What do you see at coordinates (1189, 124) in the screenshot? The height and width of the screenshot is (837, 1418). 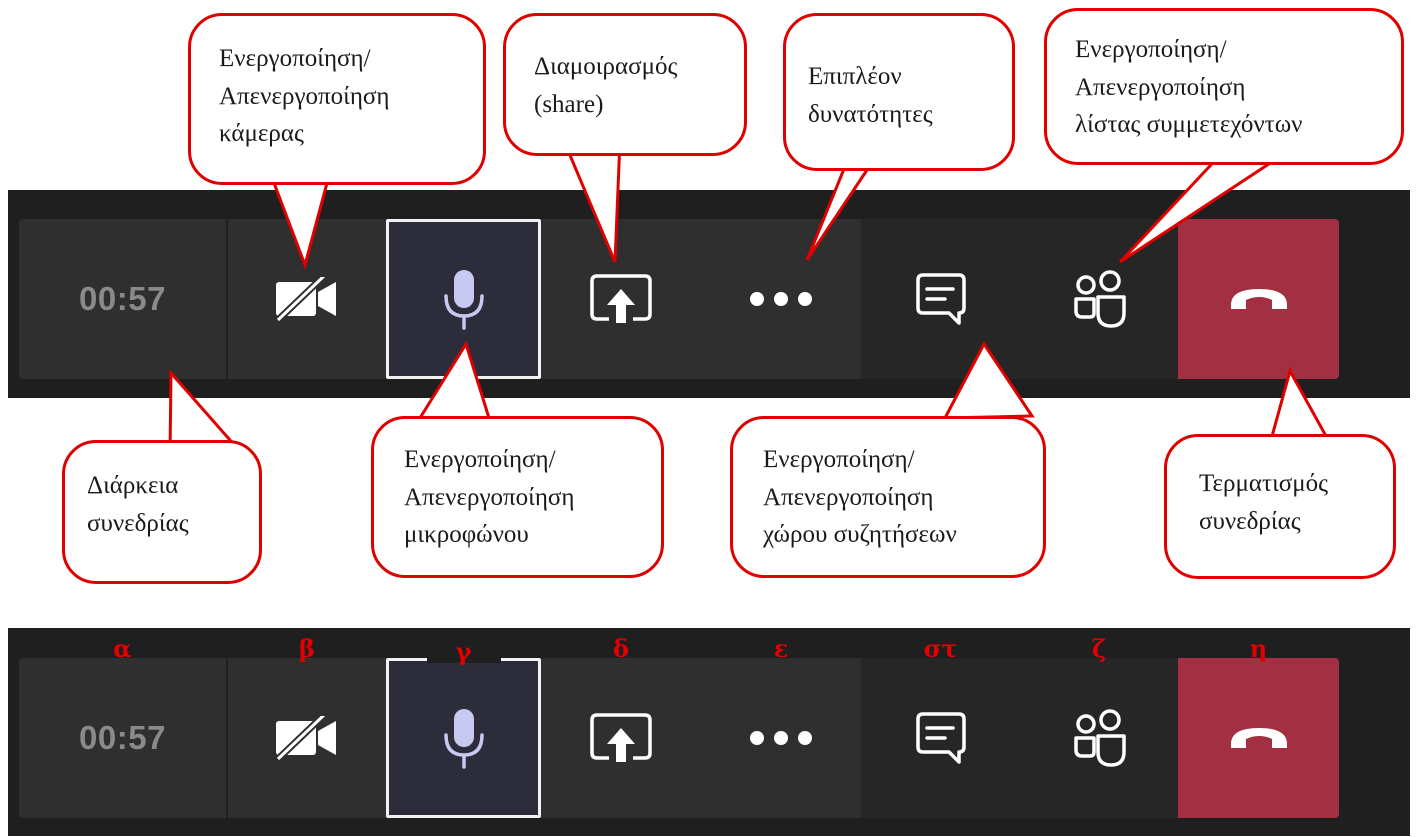 I see `callout-participants-line-3: λίστας συμμετεχόντων` at bounding box center [1189, 124].